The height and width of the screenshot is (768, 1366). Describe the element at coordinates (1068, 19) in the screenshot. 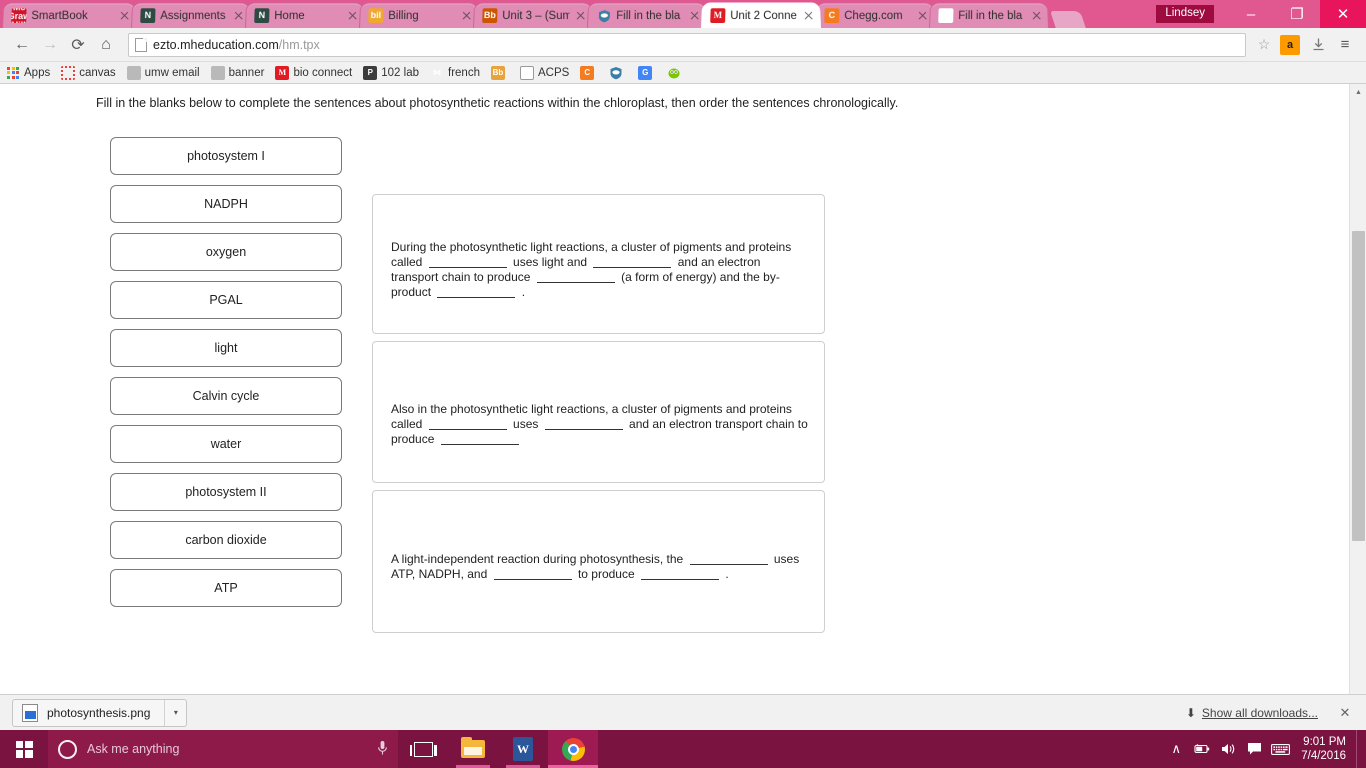

I see `new-tab-button` at that location.